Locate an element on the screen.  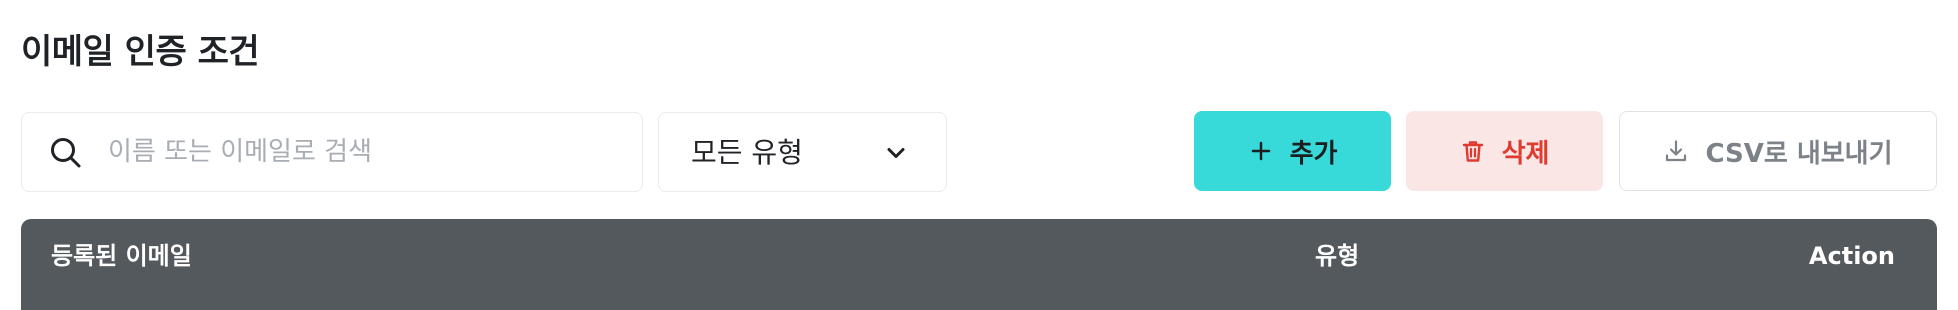
export-csv-button-label: CSV로 내보내기 is located at coordinates (1799, 153).